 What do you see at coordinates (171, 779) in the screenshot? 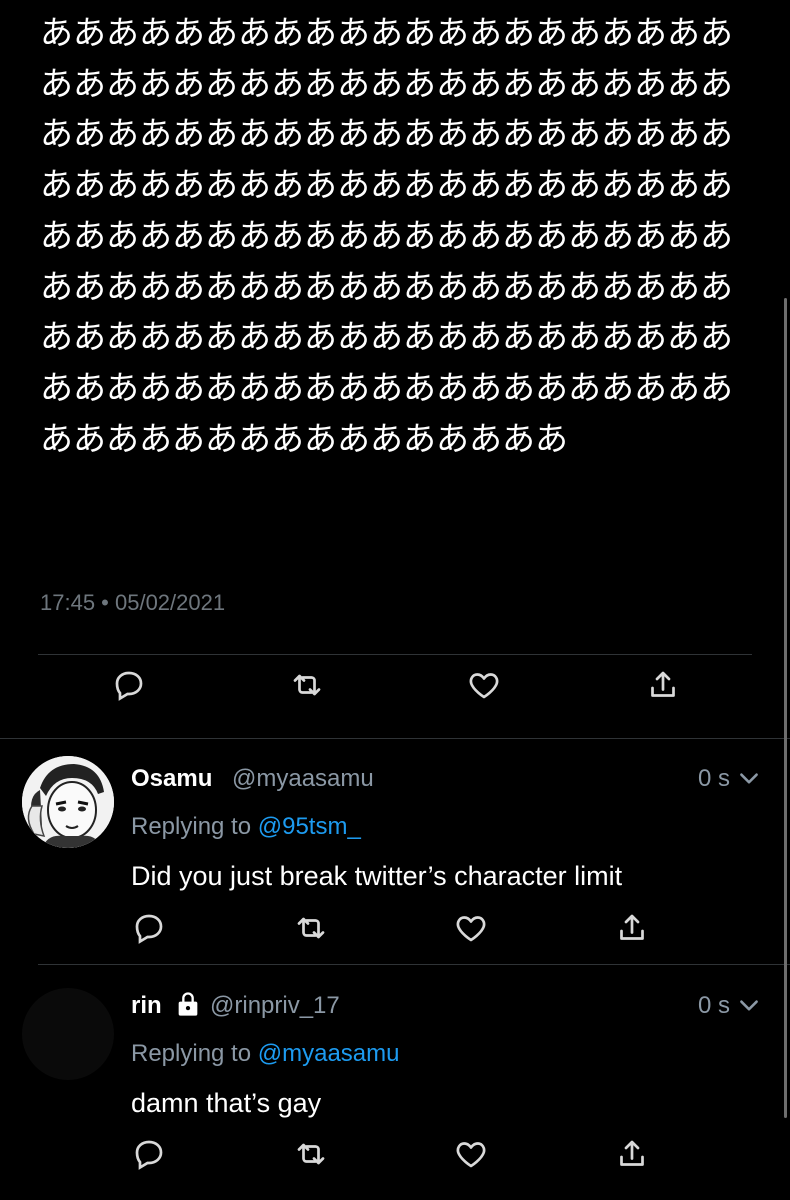
I see `reply-author-name: Osamu` at bounding box center [171, 779].